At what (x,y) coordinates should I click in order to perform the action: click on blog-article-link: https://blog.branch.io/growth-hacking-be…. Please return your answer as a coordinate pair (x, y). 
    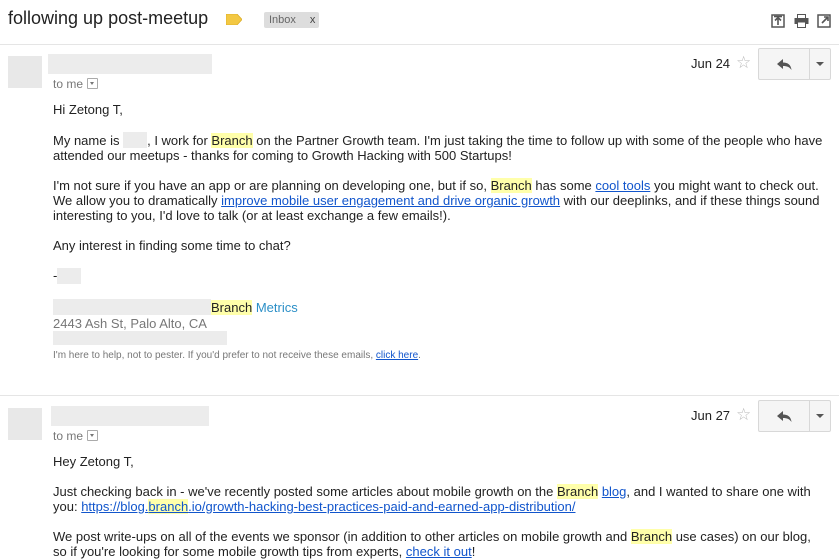
    Looking at the image, I should click on (328, 506).